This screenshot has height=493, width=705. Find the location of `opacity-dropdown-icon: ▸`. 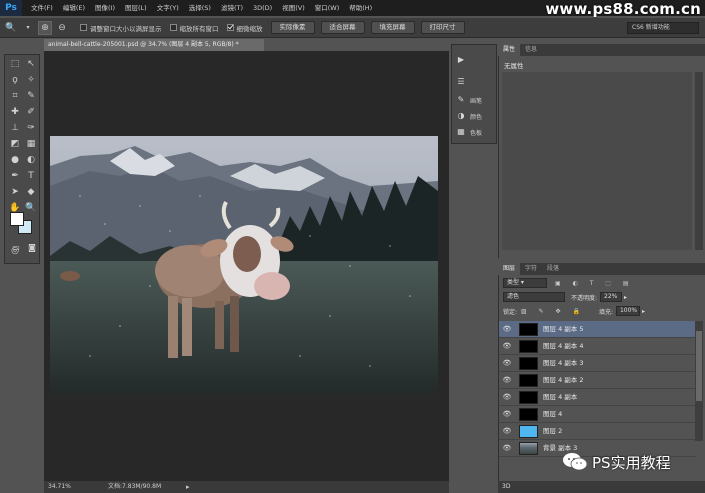

opacity-dropdown-icon: ▸ is located at coordinates (625, 297).